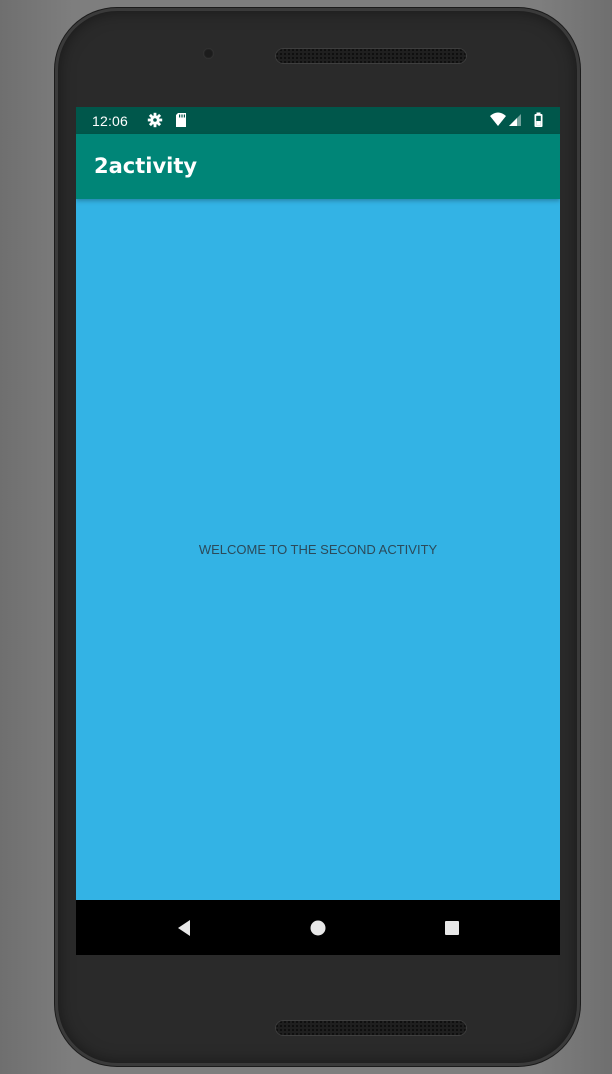 This screenshot has height=1074, width=612. Describe the element at coordinates (146, 166) in the screenshot. I see `app-title: 2activity` at that location.